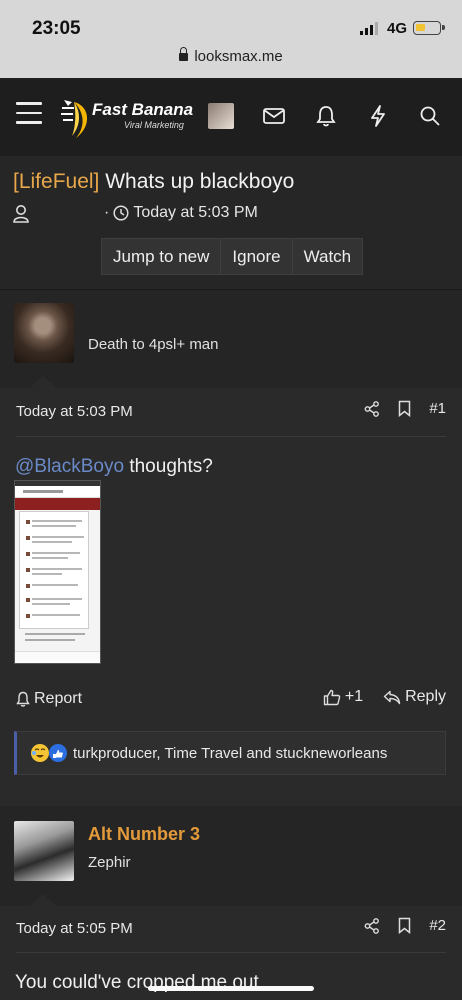  I want to click on banana-logo-icon, so click(74, 119).